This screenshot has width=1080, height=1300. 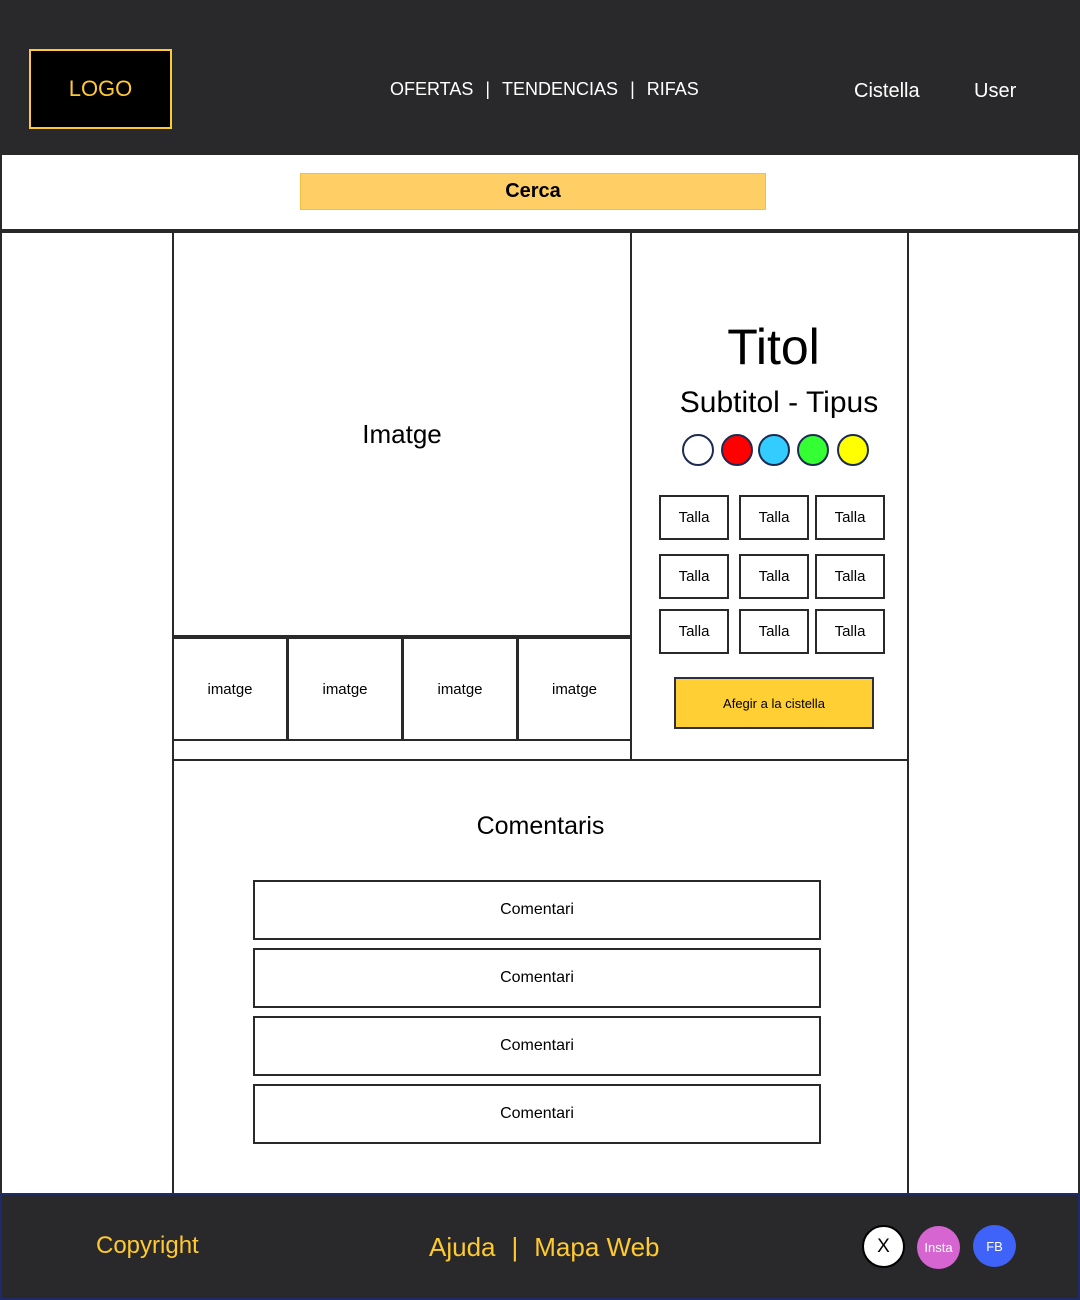 What do you see at coordinates (694, 576) in the screenshot?
I see `size-option-4: Talla` at bounding box center [694, 576].